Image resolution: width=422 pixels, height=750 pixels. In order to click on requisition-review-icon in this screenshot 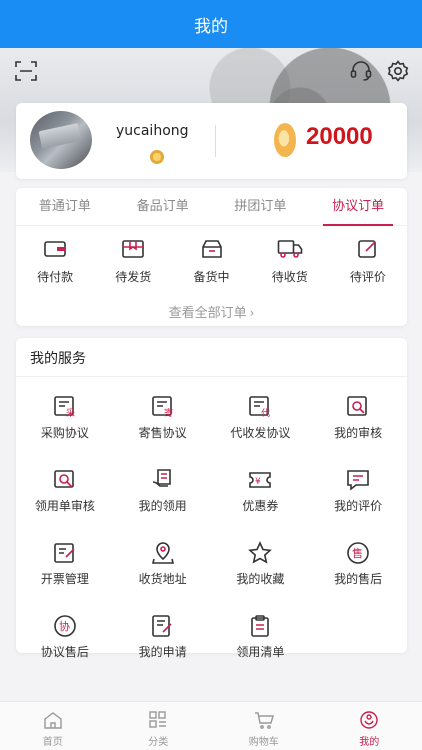, I will do `click(65, 480)`.